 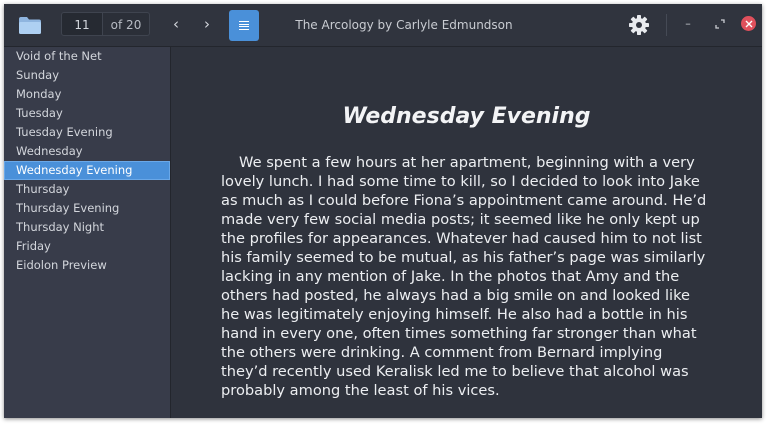 I want to click on toc-item-wednesday-evening: Wednesday Evening, so click(x=87, y=170).